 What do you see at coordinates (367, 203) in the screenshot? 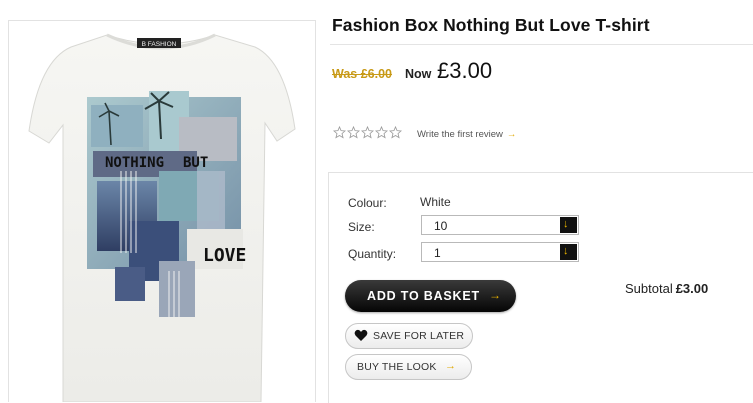
I see `colour-label: Colour:` at bounding box center [367, 203].